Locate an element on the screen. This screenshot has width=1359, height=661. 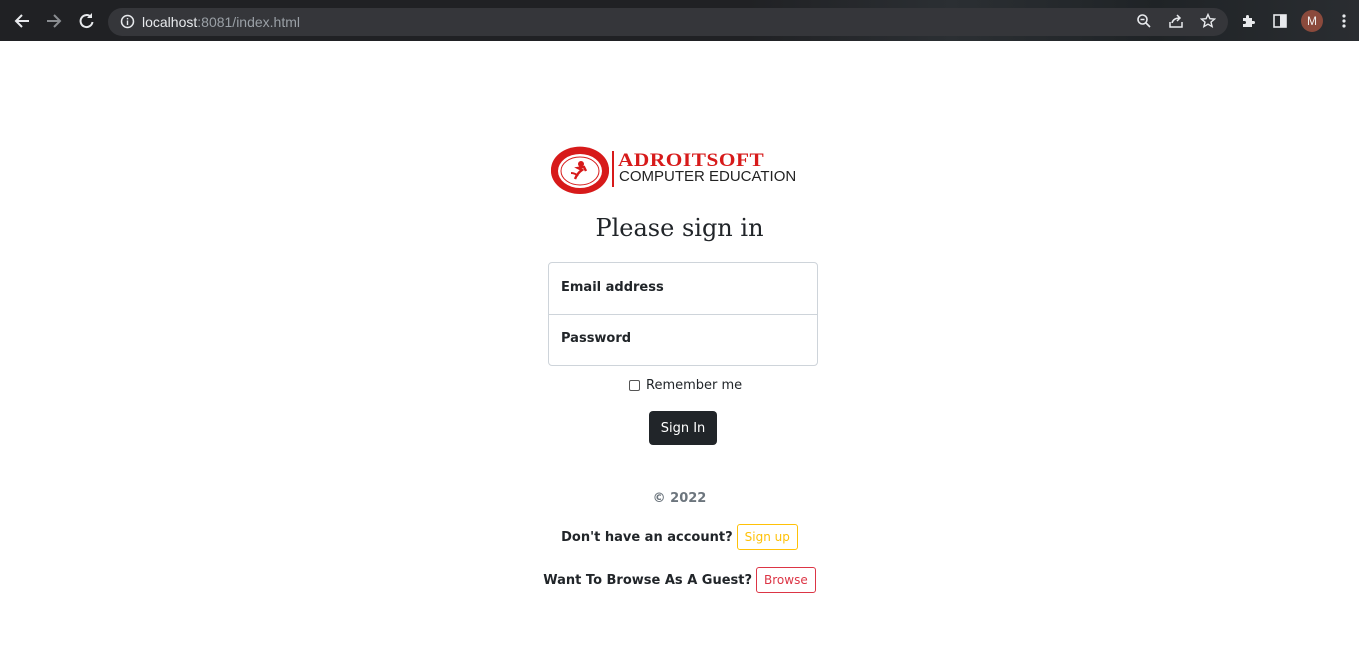
url-text: localhost:8081/index.html is located at coordinates (221, 22).